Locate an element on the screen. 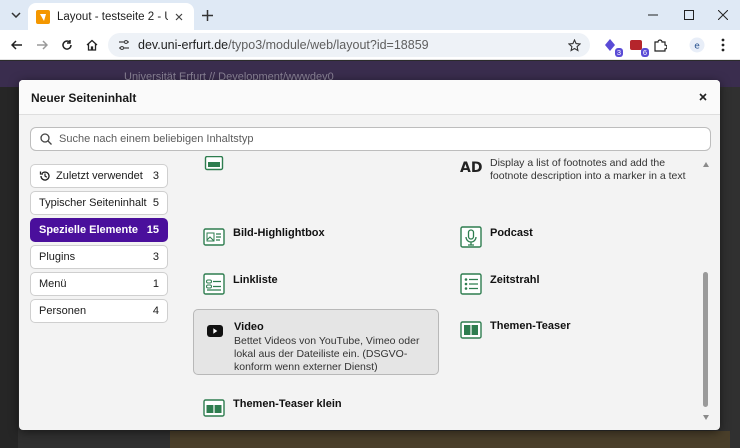 This screenshot has height=448, width=740. svg-text: AD is located at coordinates (471, 167).